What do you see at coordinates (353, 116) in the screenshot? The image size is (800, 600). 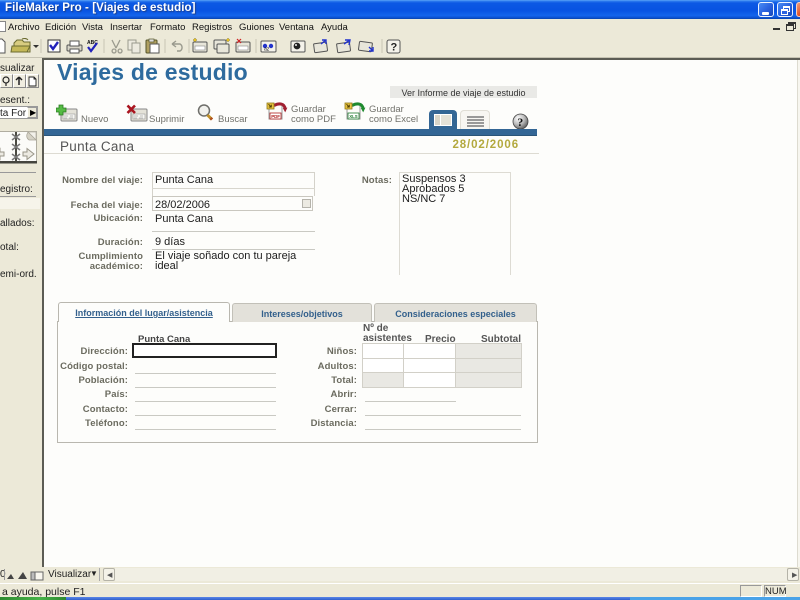 I see `svg-text: XLS` at bounding box center [353, 116].